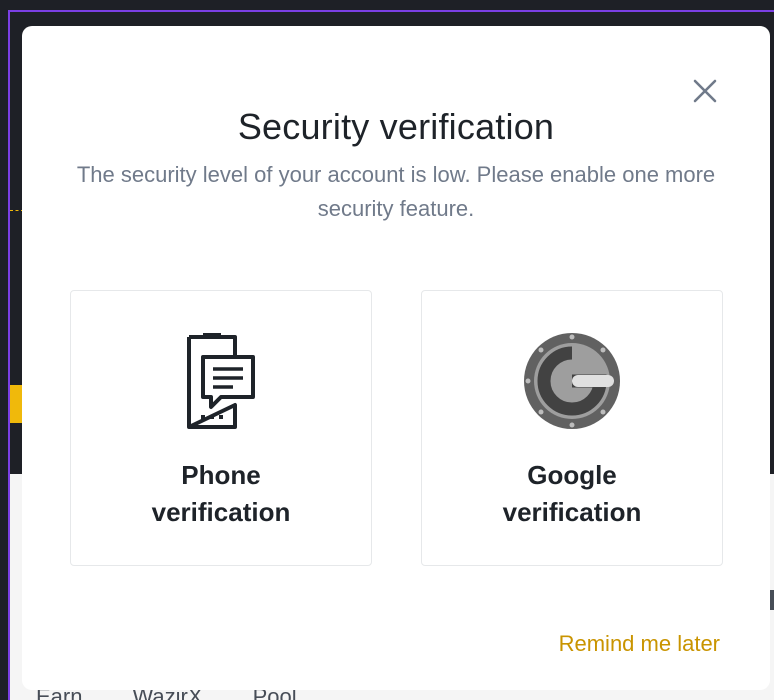 The image size is (774, 700). What do you see at coordinates (639, 644) in the screenshot?
I see `remind-me-later-link: Remind me later` at bounding box center [639, 644].